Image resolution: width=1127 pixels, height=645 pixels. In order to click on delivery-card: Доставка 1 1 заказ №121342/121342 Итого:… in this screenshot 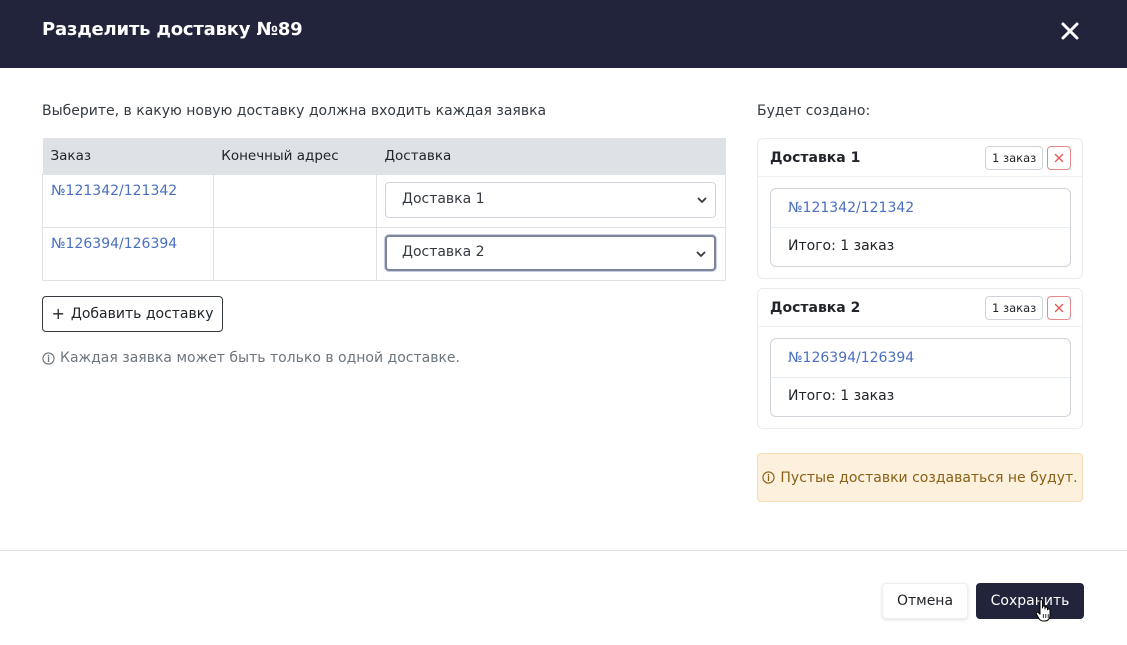, I will do `click(920, 208)`.